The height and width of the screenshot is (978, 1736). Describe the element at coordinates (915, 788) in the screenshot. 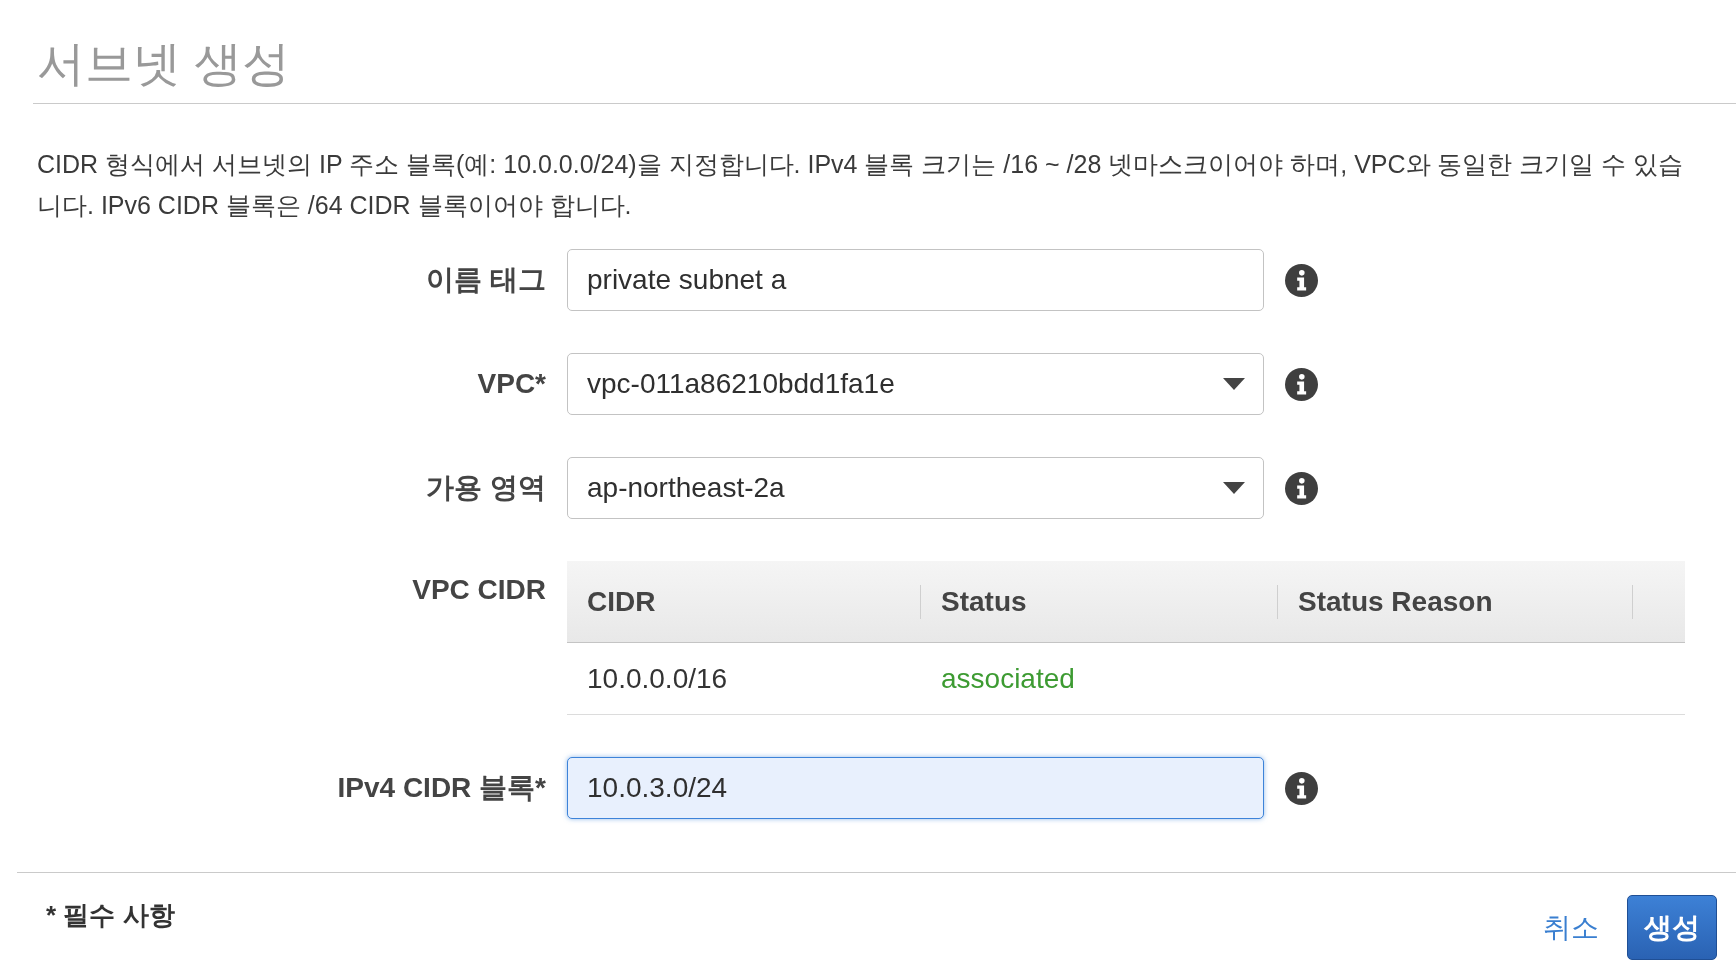

I see `text-field: 10.0.3.0/24` at that location.